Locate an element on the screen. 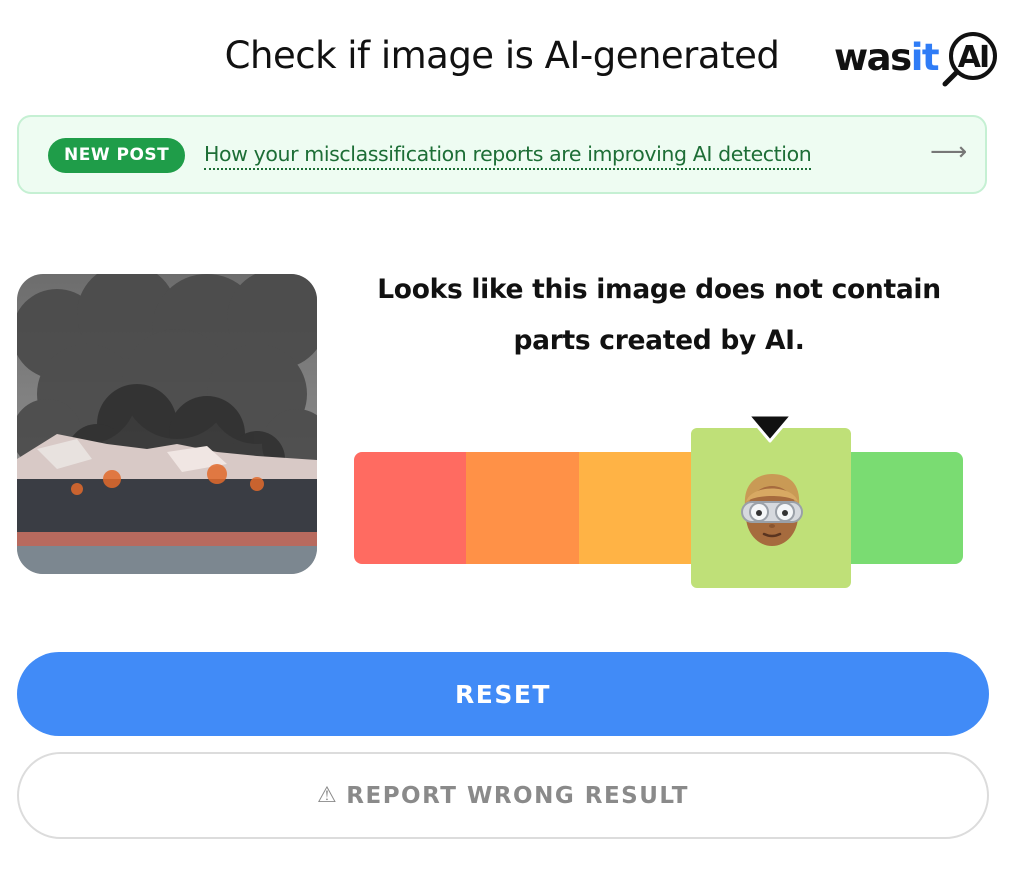  report-button-label: REPORT WRONG RESULT is located at coordinates (517, 795).